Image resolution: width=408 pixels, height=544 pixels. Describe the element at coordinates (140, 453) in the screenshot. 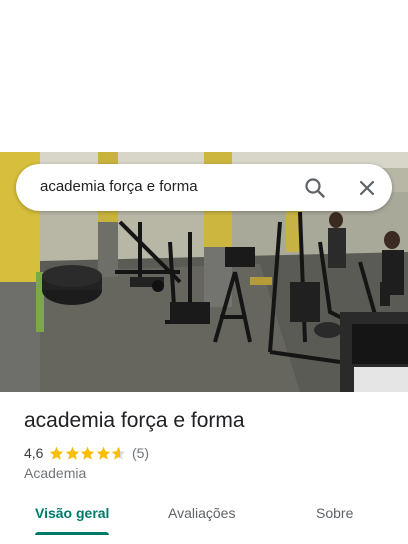

I see `review-count: (5)` at that location.